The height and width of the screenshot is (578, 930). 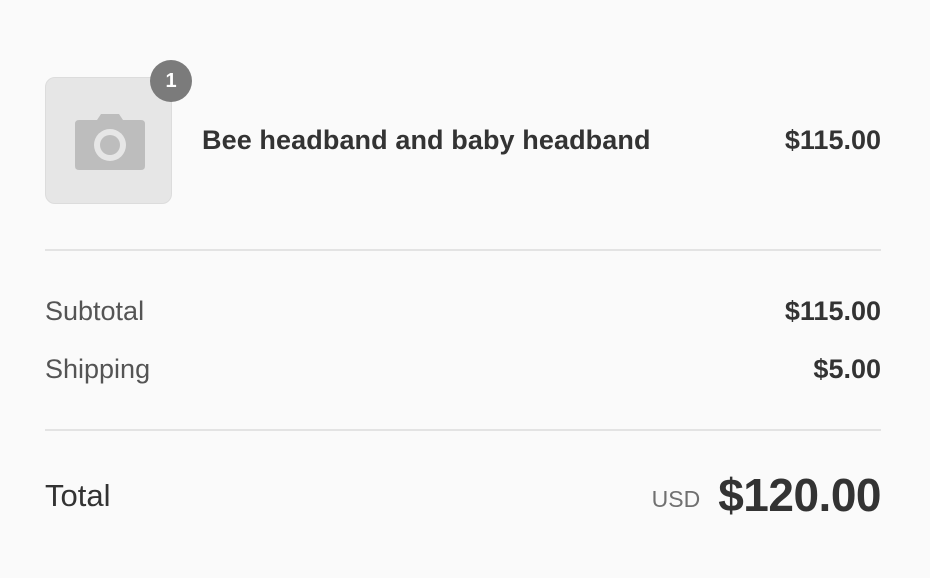 I want to click on subtotal-label: Subtotal, so click(x=95, y=311).